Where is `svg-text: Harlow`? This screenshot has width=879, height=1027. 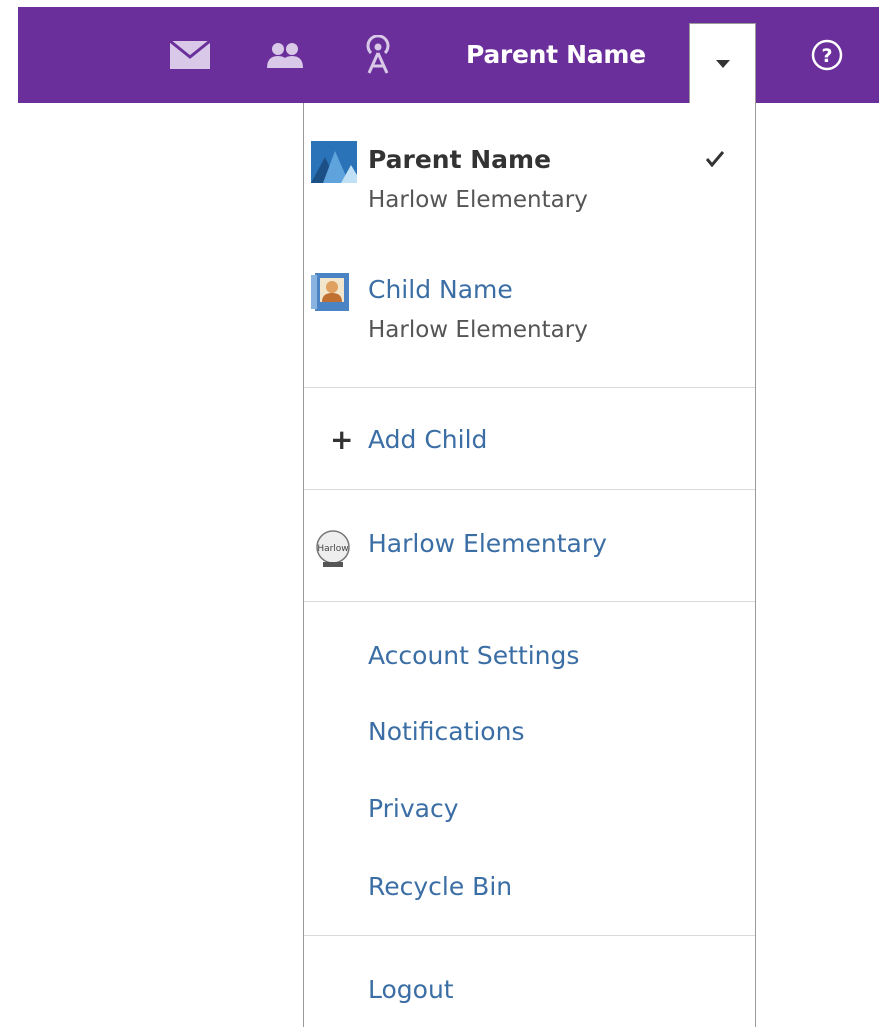
svg-text: Harlow is located at coordinates (332, 549).